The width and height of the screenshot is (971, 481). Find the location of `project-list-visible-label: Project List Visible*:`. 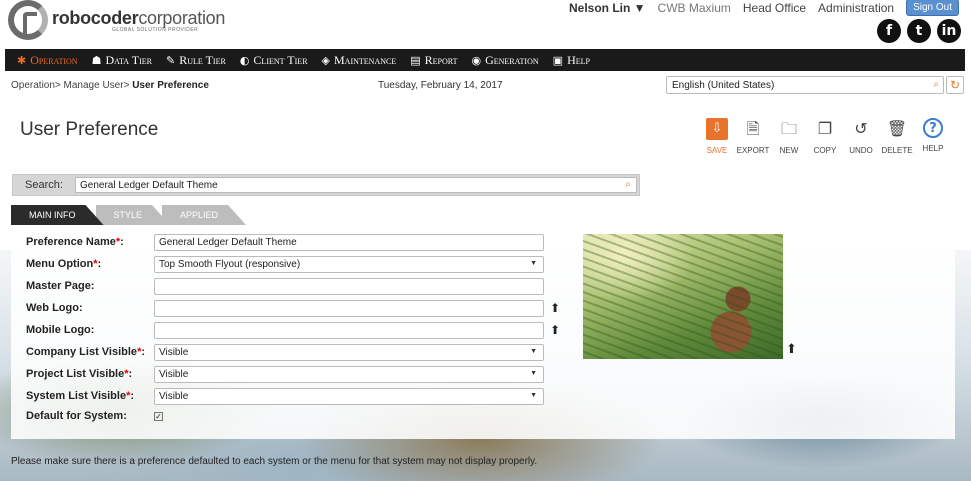

project-list-visible-label: Project List Visible*: is located at coordinates (79, 374).